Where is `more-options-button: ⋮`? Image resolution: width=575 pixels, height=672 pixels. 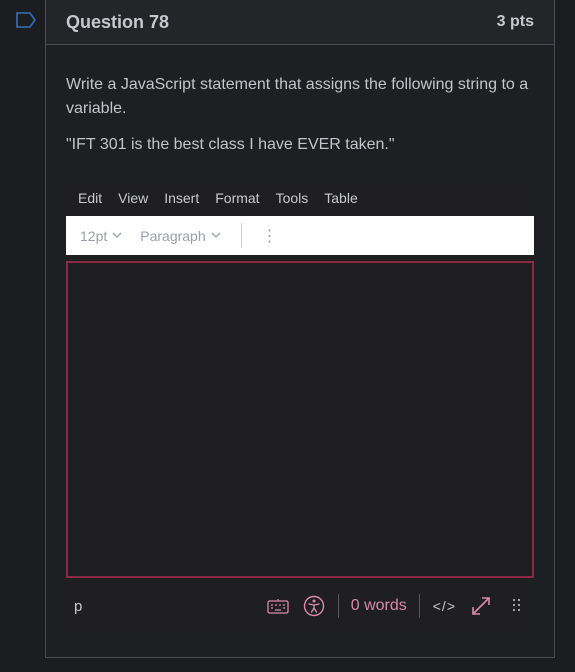
more-options-button: ⋮ is located at coordinates (270, 236).